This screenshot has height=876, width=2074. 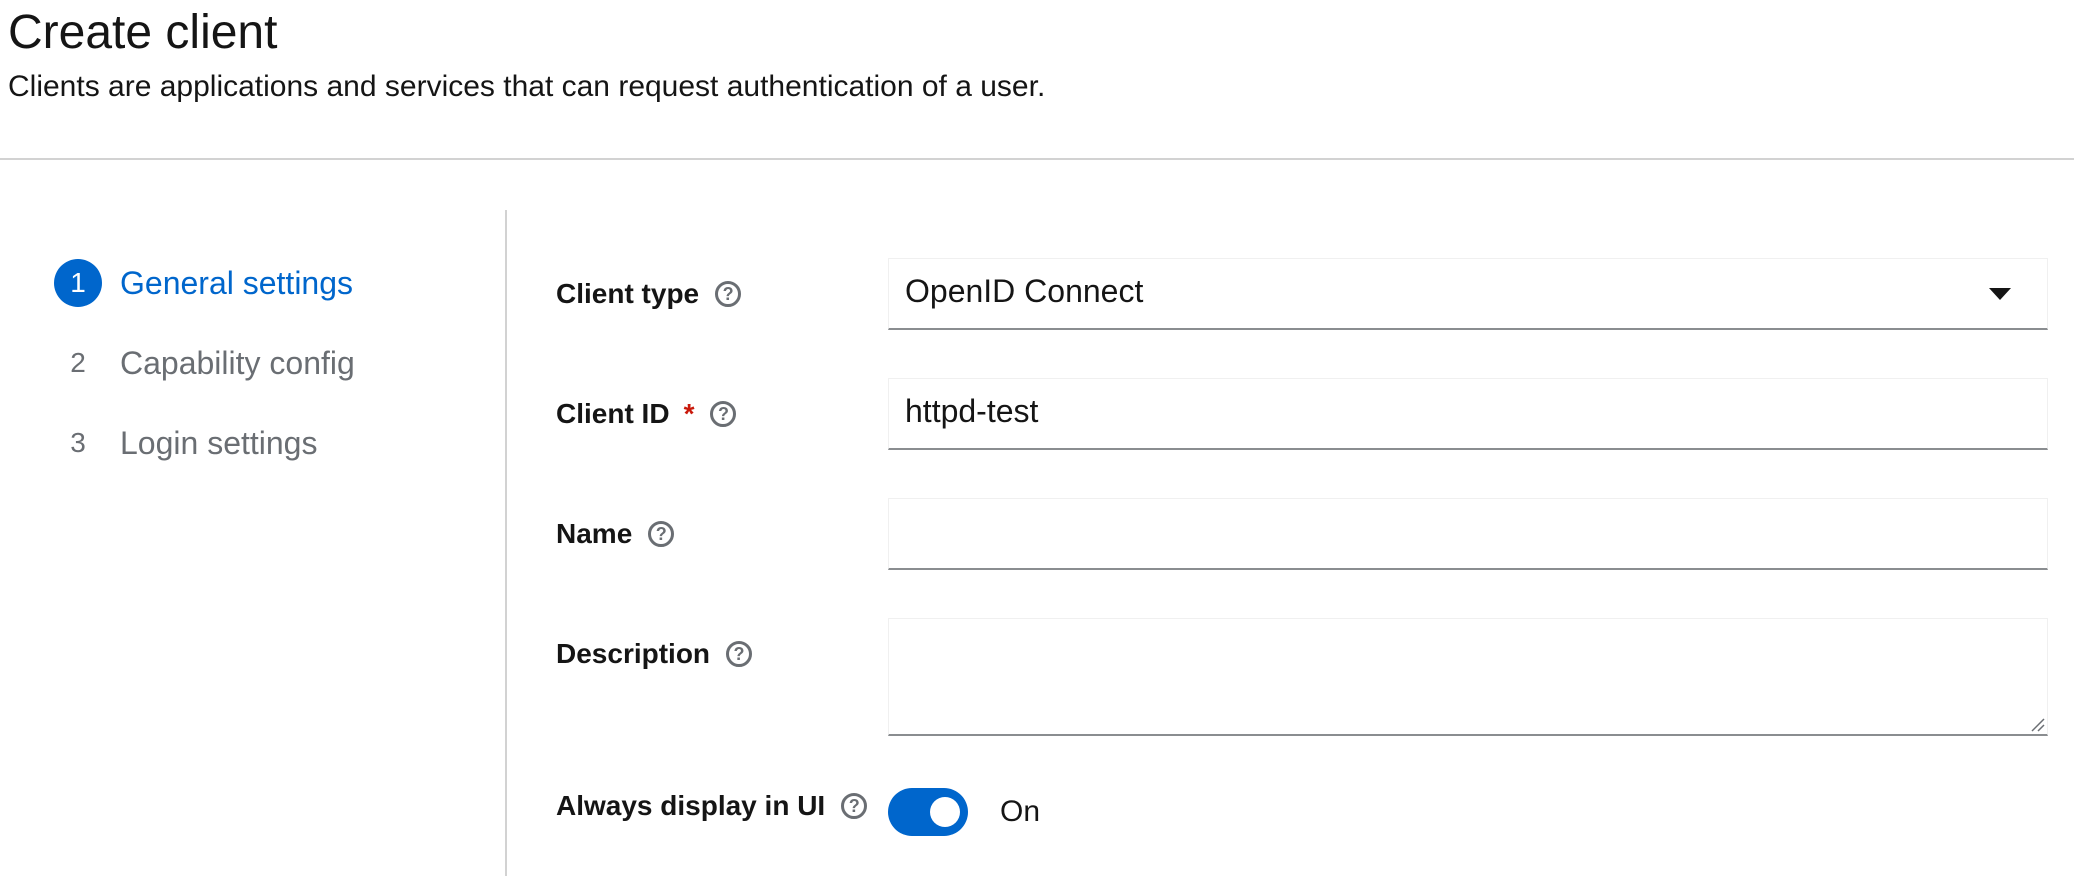 I want to click on step-number: 3, so click(x=78, y=442).